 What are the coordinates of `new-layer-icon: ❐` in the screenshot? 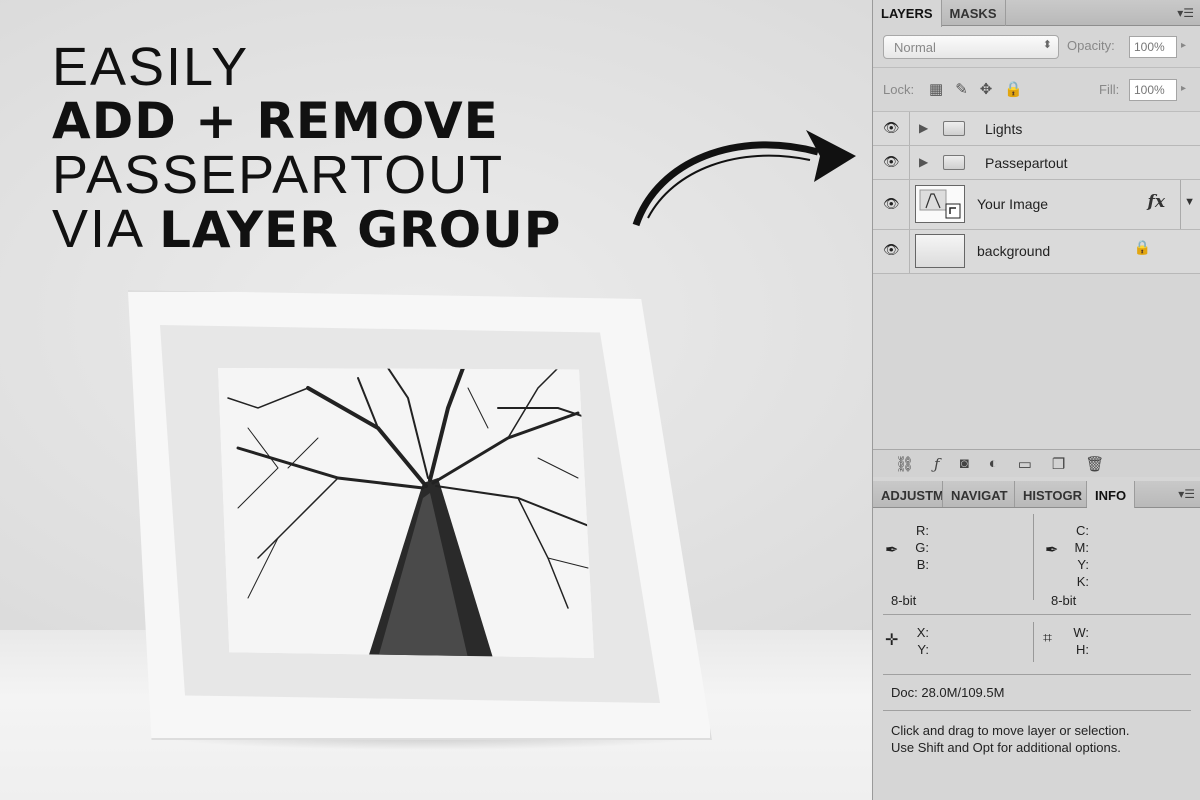 It's located at (1058, 466).